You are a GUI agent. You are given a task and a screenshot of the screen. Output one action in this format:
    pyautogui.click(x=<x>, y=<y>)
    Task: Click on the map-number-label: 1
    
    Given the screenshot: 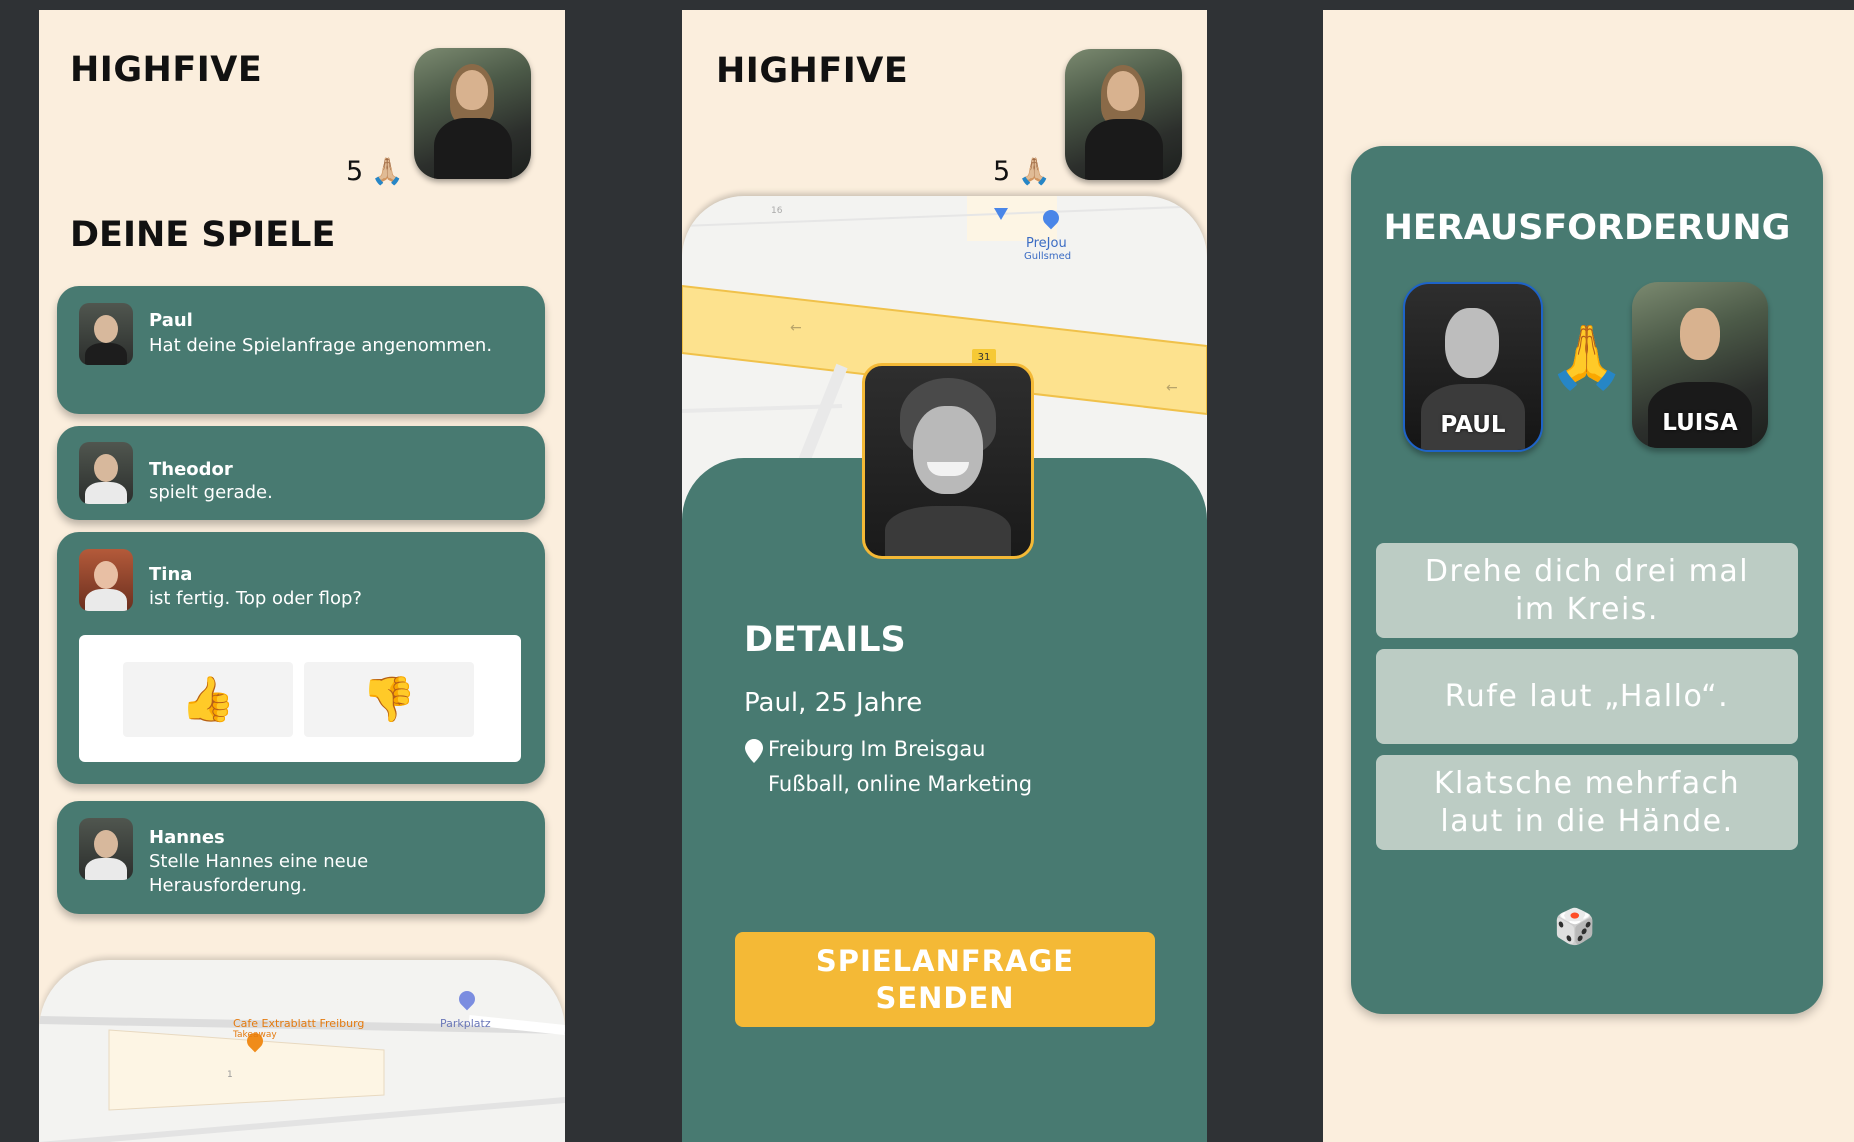 What is the action you would take?
    pyautogui.click(x=230, y=1075)
    